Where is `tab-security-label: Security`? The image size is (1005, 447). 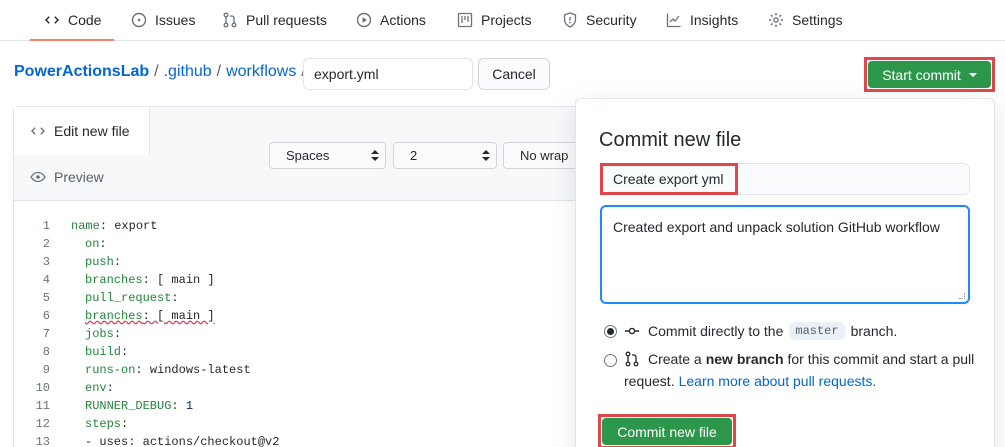
tab-security-label: Security is located at coordinates (611, 20).